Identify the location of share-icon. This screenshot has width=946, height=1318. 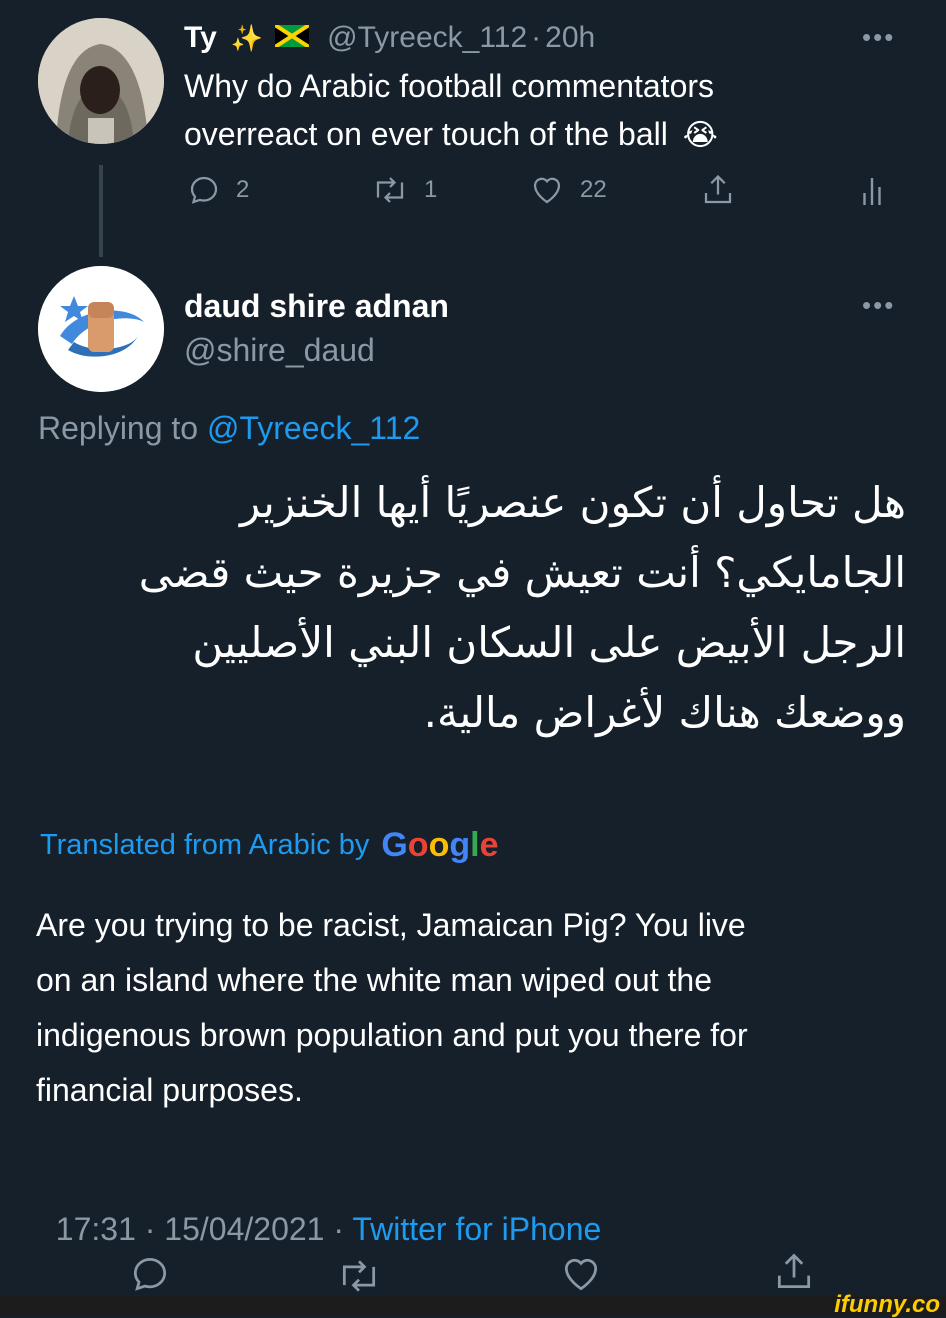
(718, 189).